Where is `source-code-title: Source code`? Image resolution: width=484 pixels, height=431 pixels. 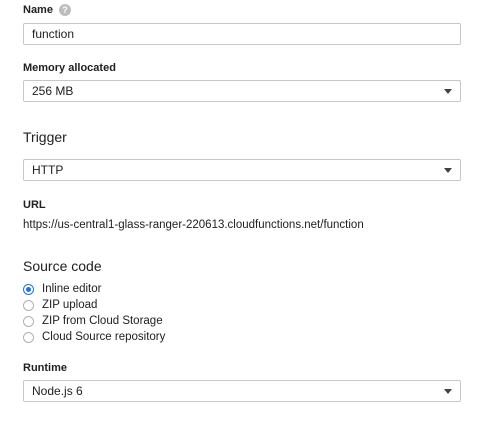
source-code-title: Source code is located at coordinates (62, 266).